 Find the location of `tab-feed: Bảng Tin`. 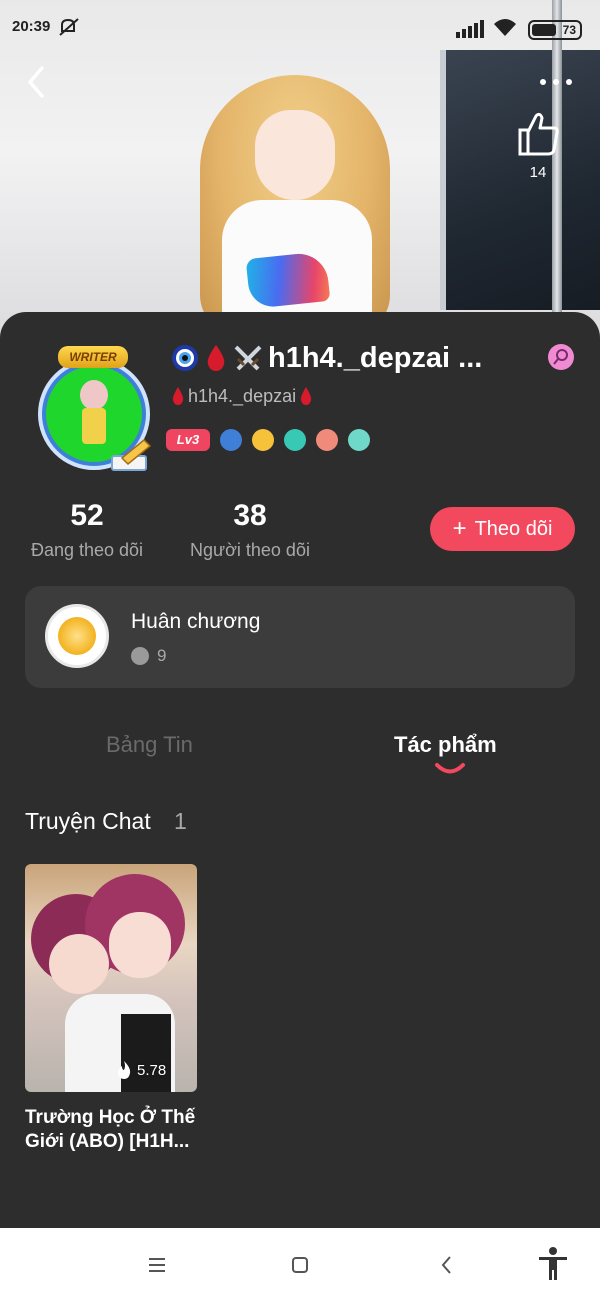

tab-feed: Bảng Tin is located at coordinates (149, 745).